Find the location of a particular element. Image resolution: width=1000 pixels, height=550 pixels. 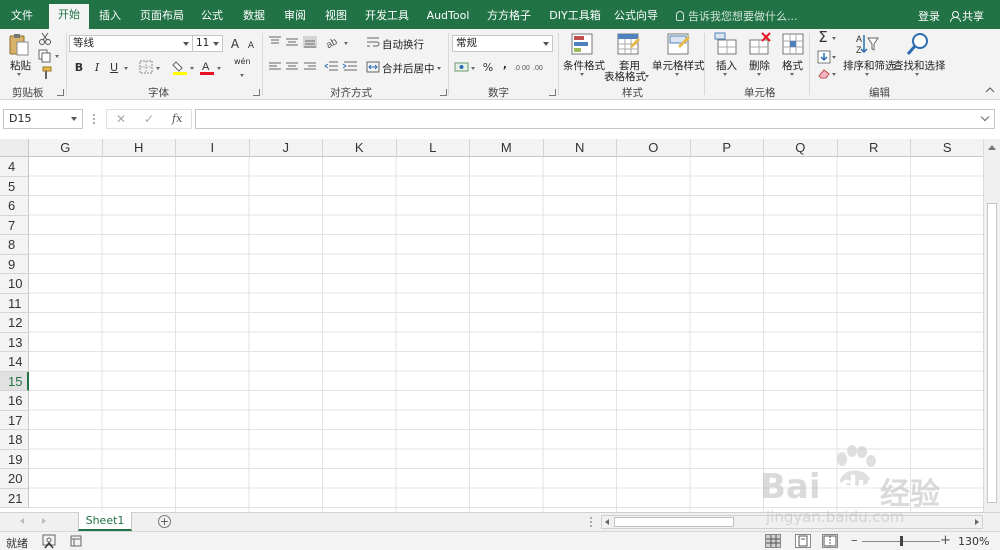

fill-color-icon is located at coordinates (180, 67).